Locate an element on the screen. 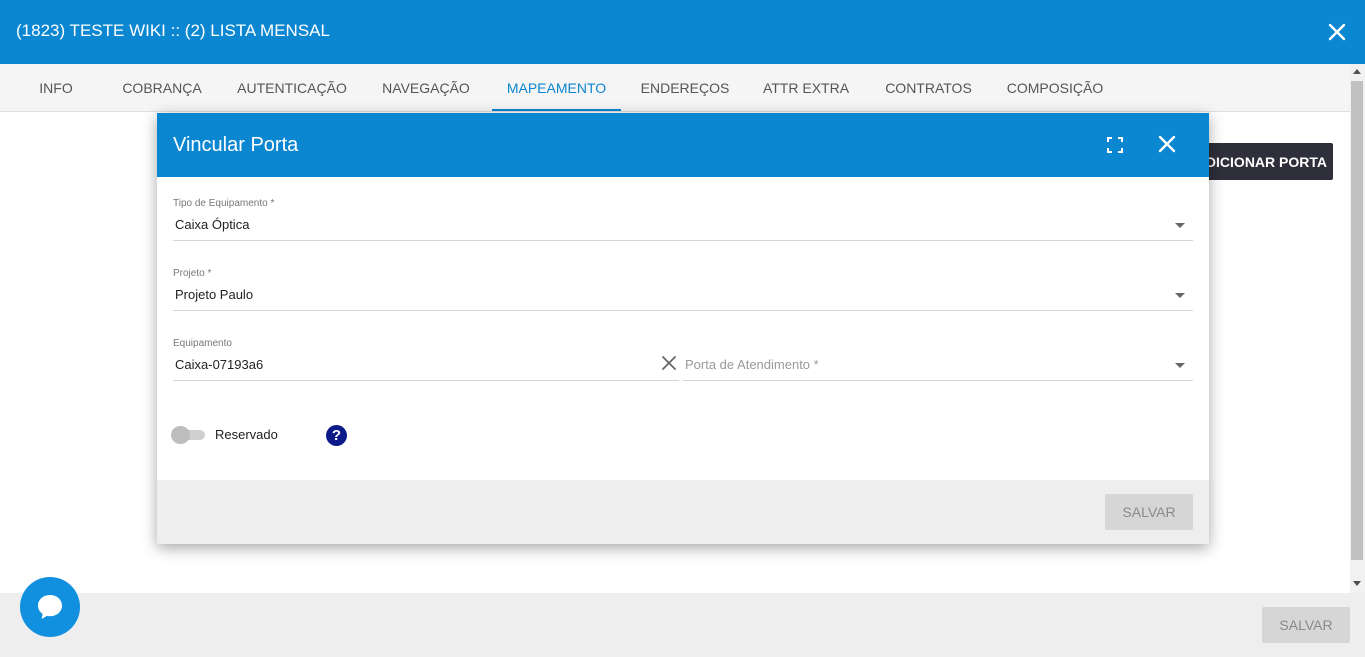 This screenshot has width=1365, height=657. equipment-type-select: Tipo de Equipamento * Caixa Óptica is located at coordinates (683, 219).